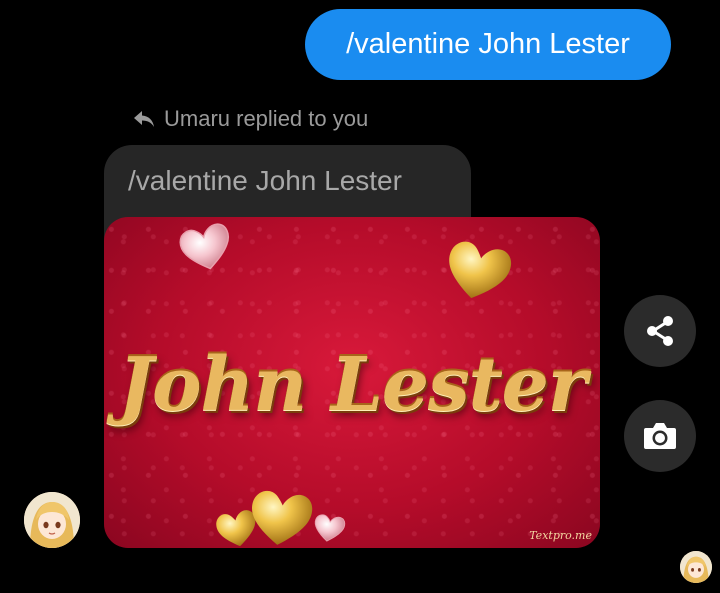  What do you see at coordinates (144, 119) in the screenshot?
I see `reply-arrow-icon` at bounding box center [144, 119].